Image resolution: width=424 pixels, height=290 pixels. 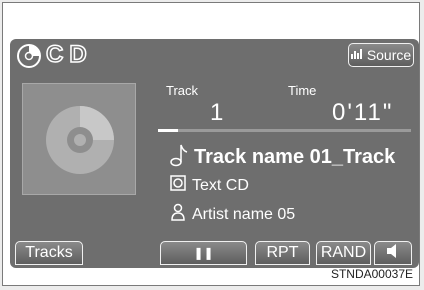 I want to click on repeat-button: RPT, so click(x=282, y=253).